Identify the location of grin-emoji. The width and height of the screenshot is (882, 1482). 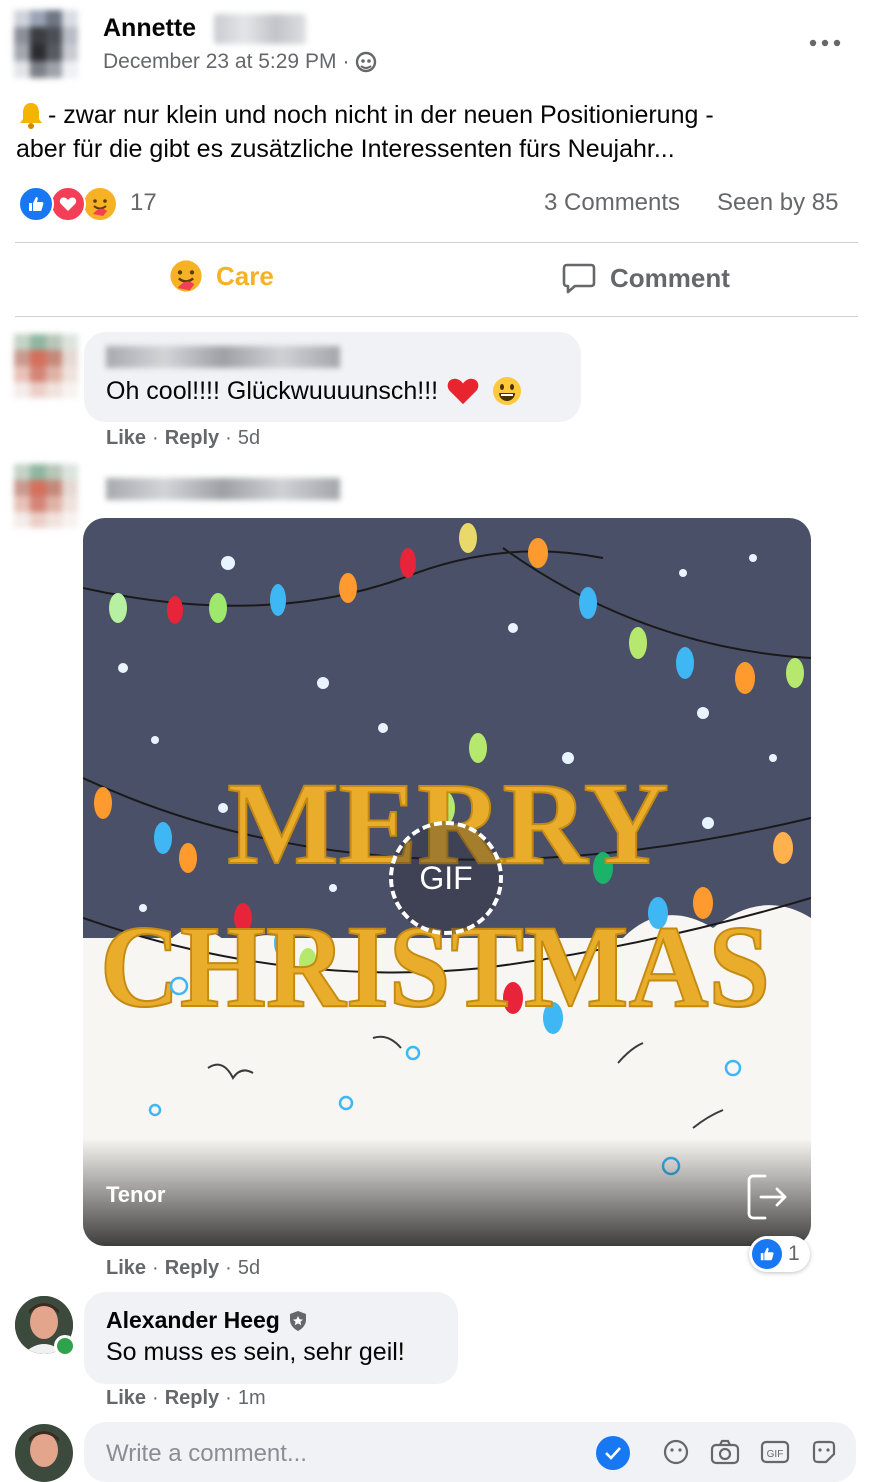
(507, 391).